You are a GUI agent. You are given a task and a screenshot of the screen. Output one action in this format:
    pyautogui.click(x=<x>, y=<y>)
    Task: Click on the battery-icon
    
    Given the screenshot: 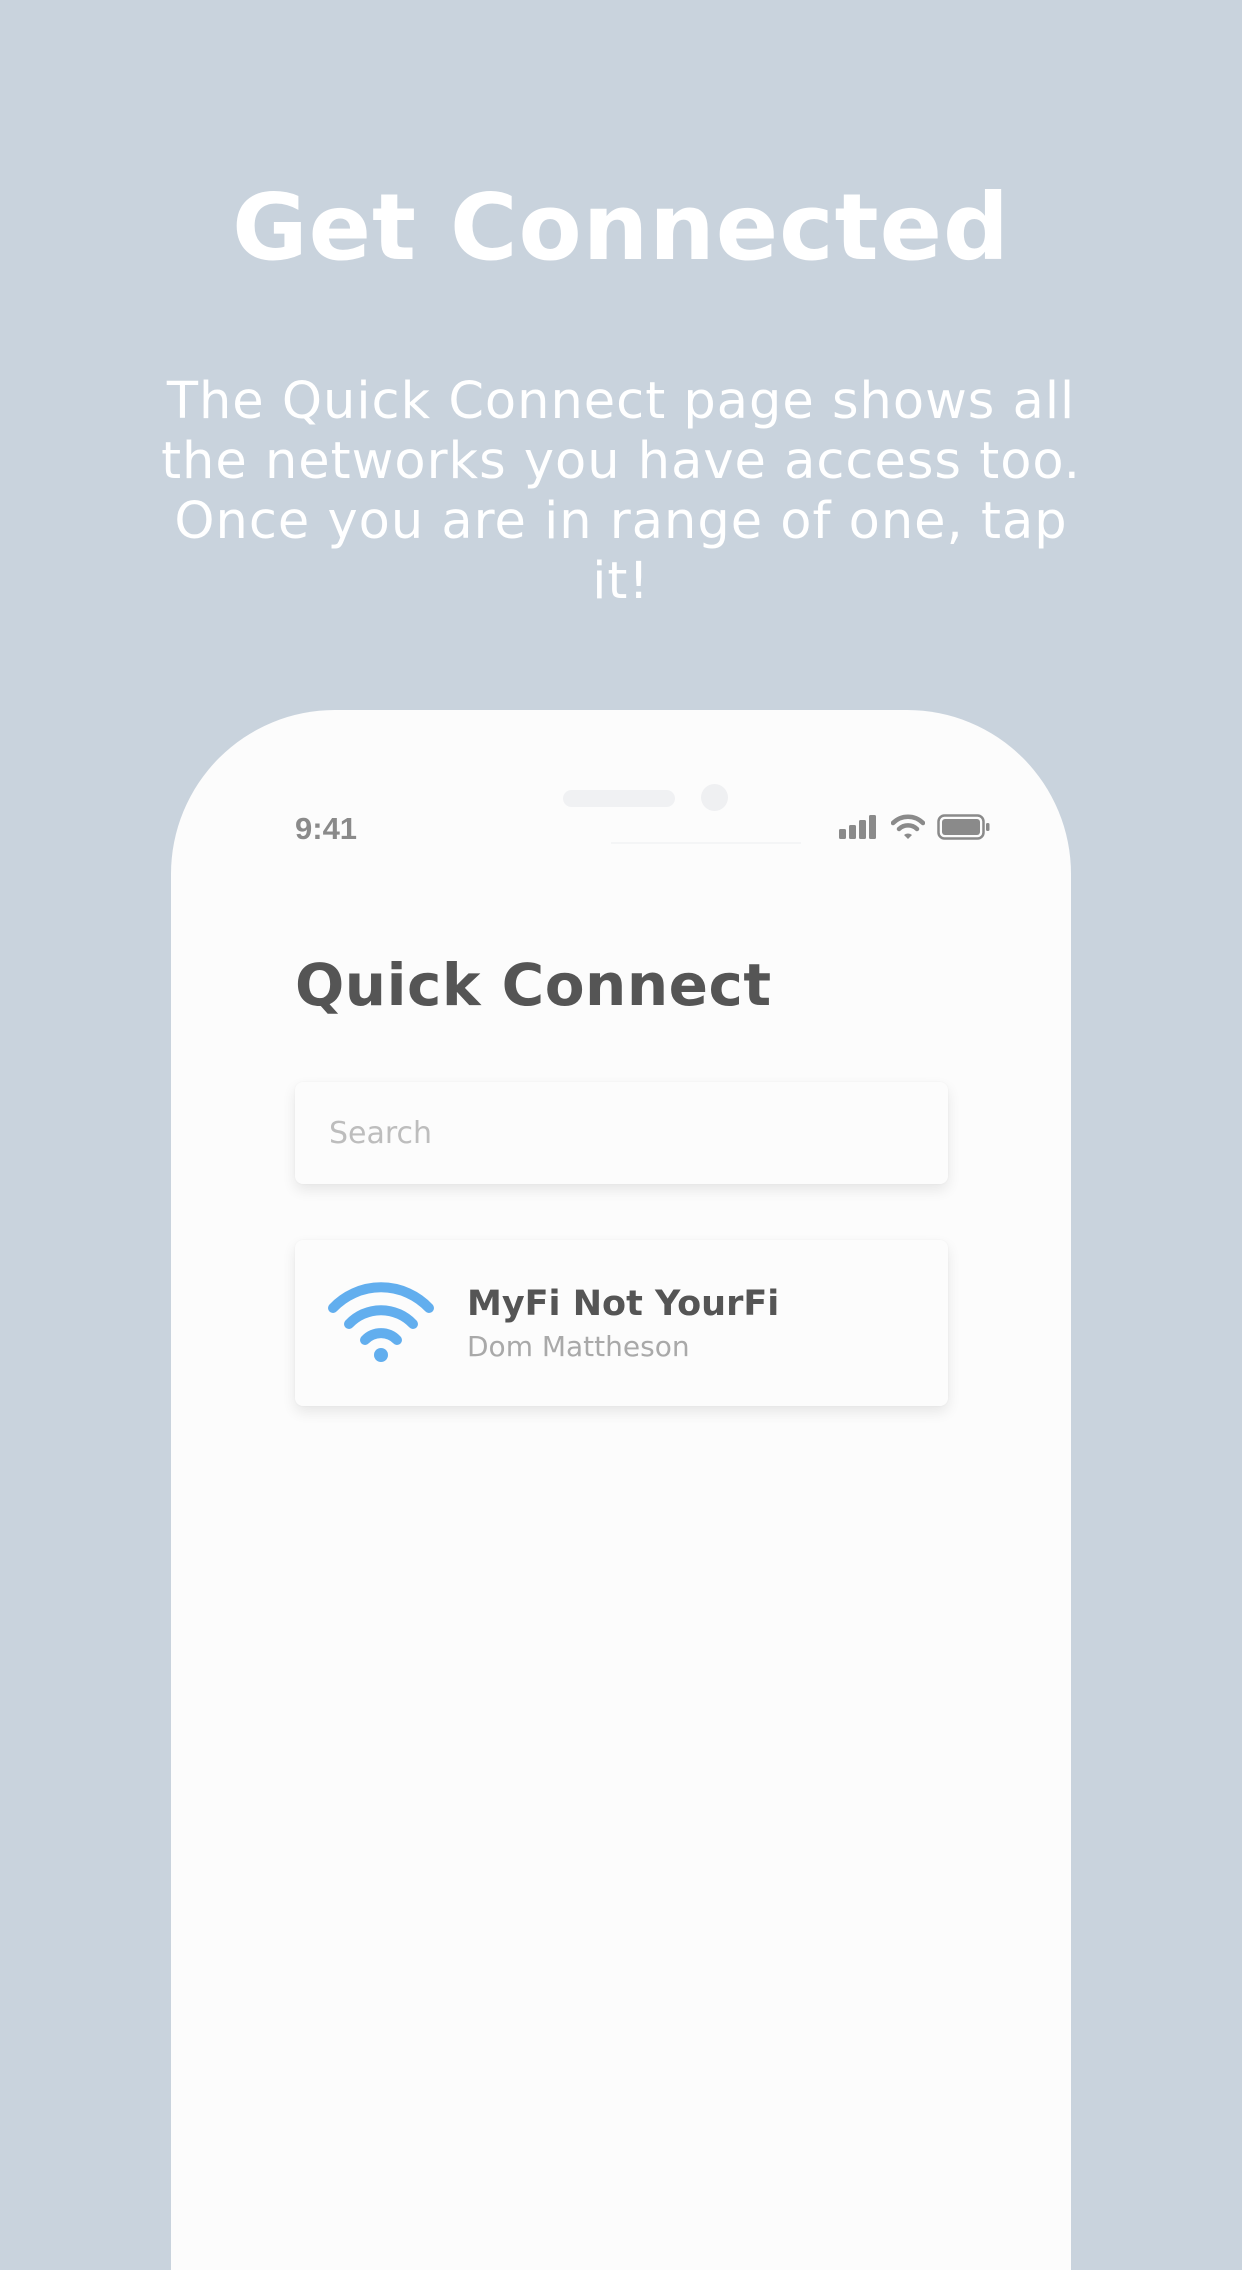 What is the action you would take?
    pyautogui.click(x=963, y=827)
    